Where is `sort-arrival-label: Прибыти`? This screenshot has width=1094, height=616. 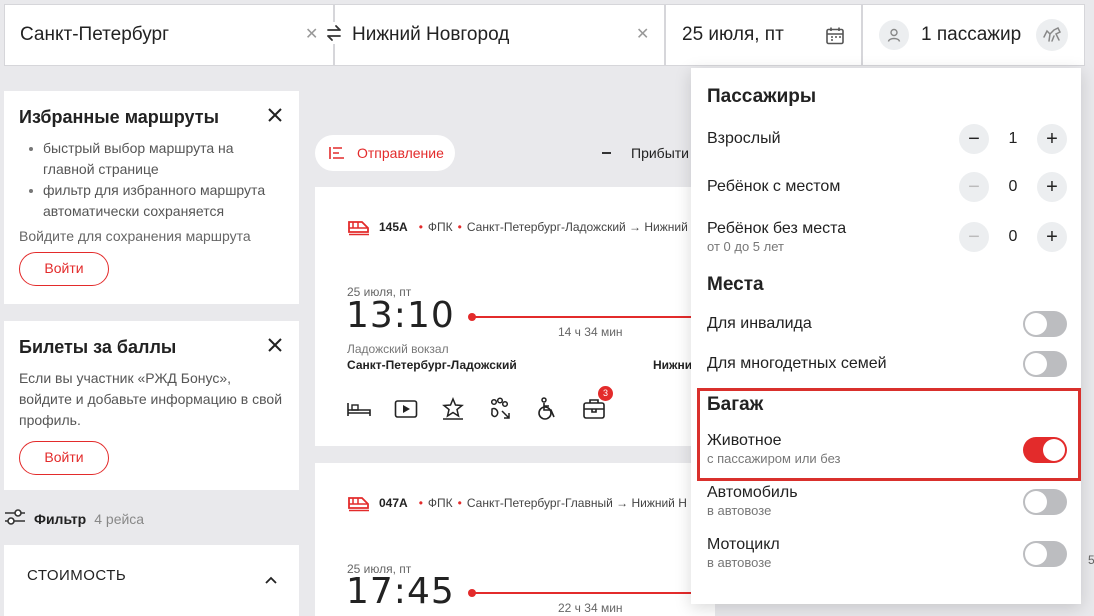
sort-arrival-label: Прибыти is located at coordinates (660, 153).